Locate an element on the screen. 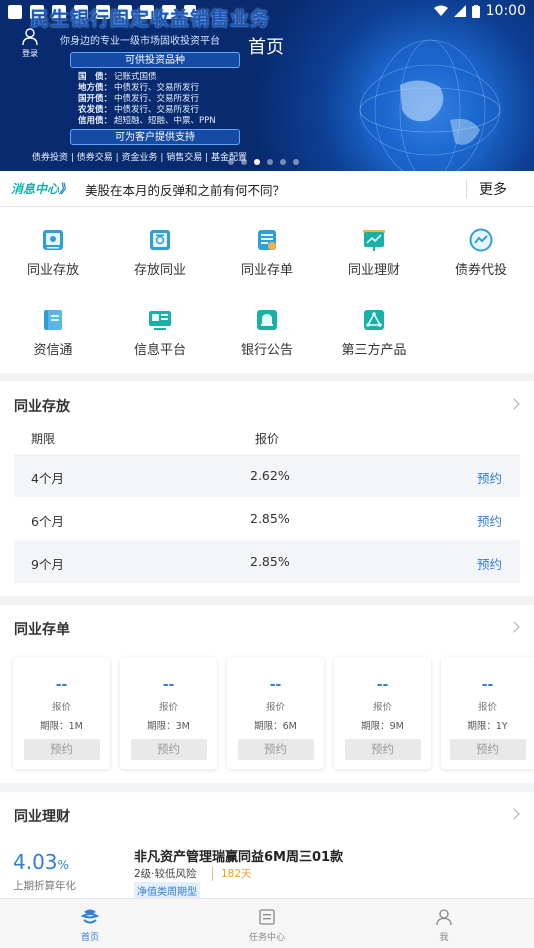 The height and width of the screenshot is (948, 534). more-link: 更多 is located at coordinates (493, 189).